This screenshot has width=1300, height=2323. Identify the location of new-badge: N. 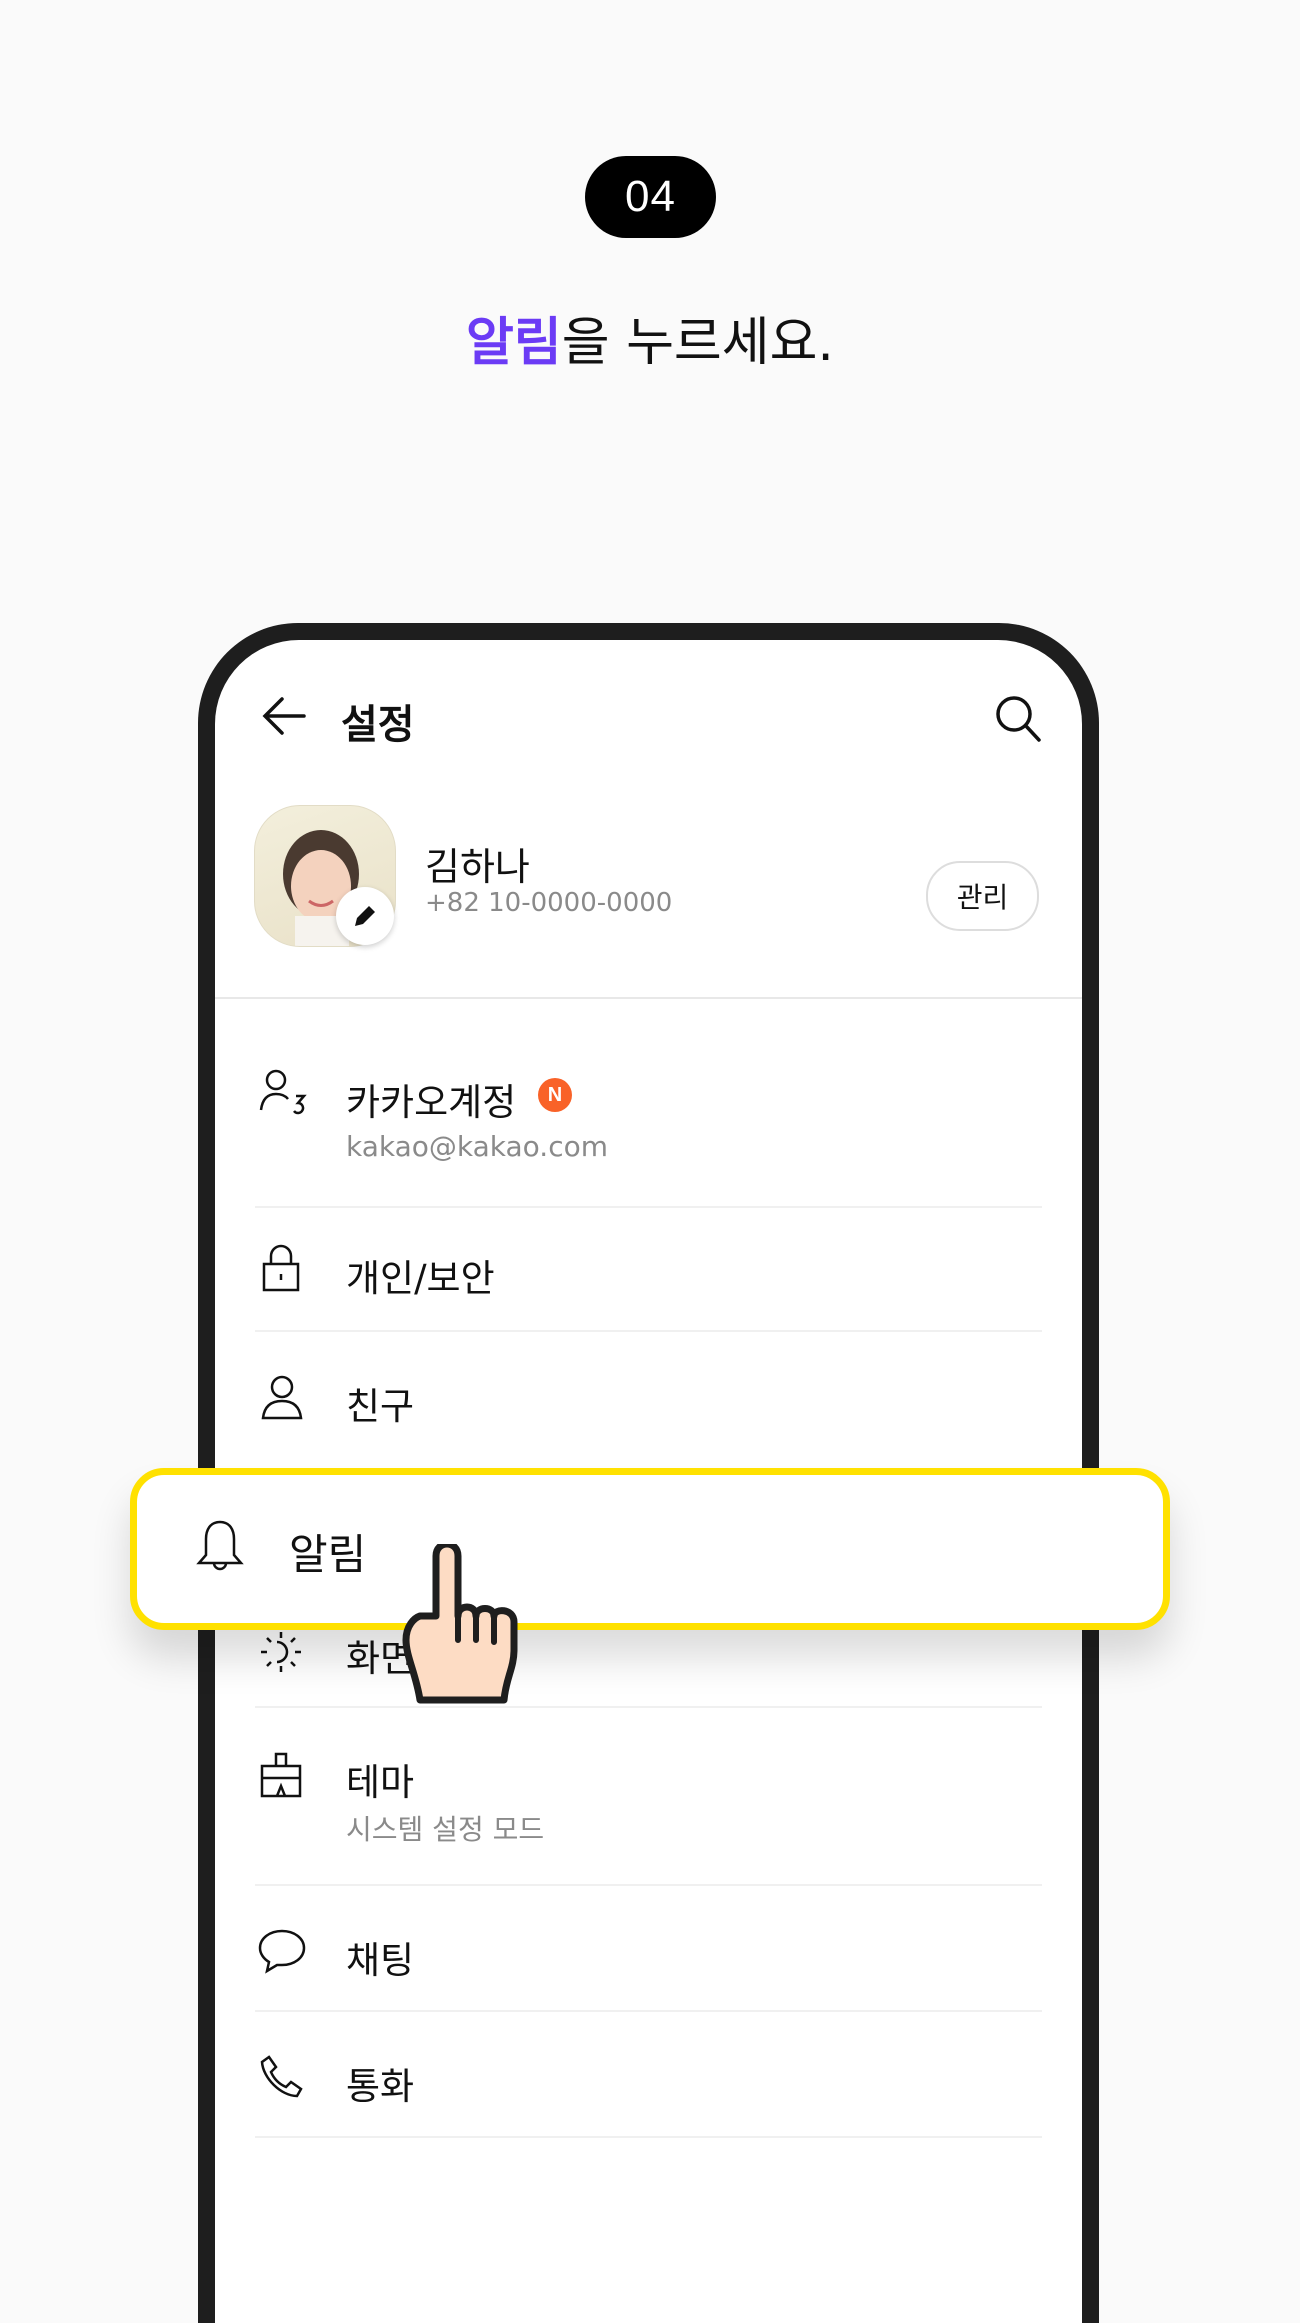
(555, 1095).